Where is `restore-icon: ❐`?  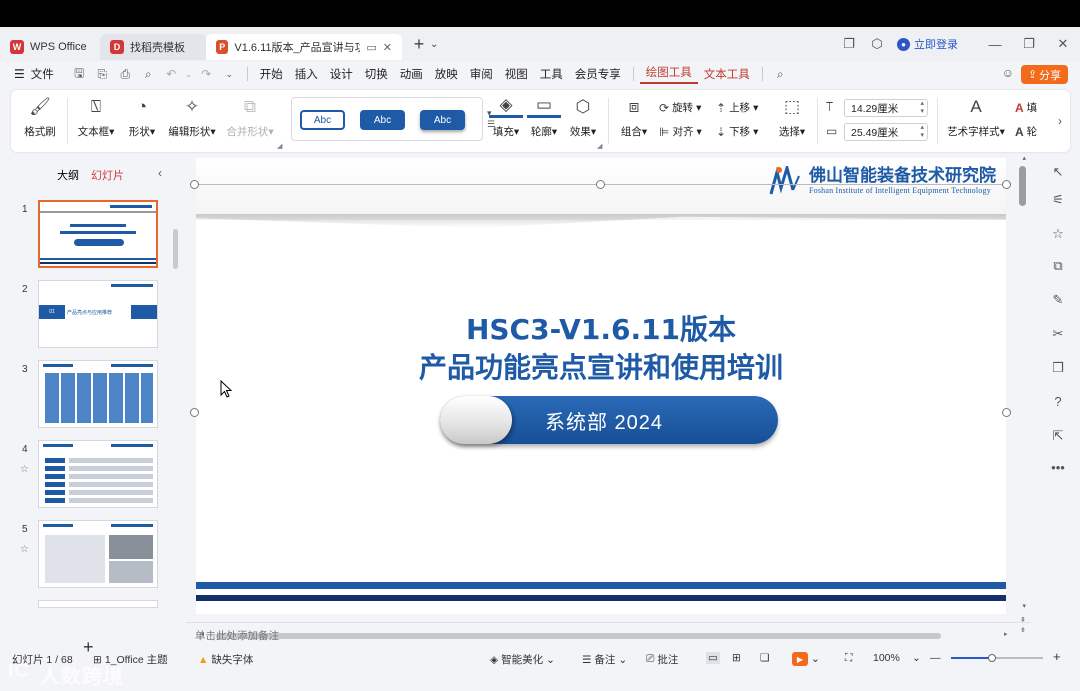
restore-icon: ❐ is located at coordinates (1029, 44).